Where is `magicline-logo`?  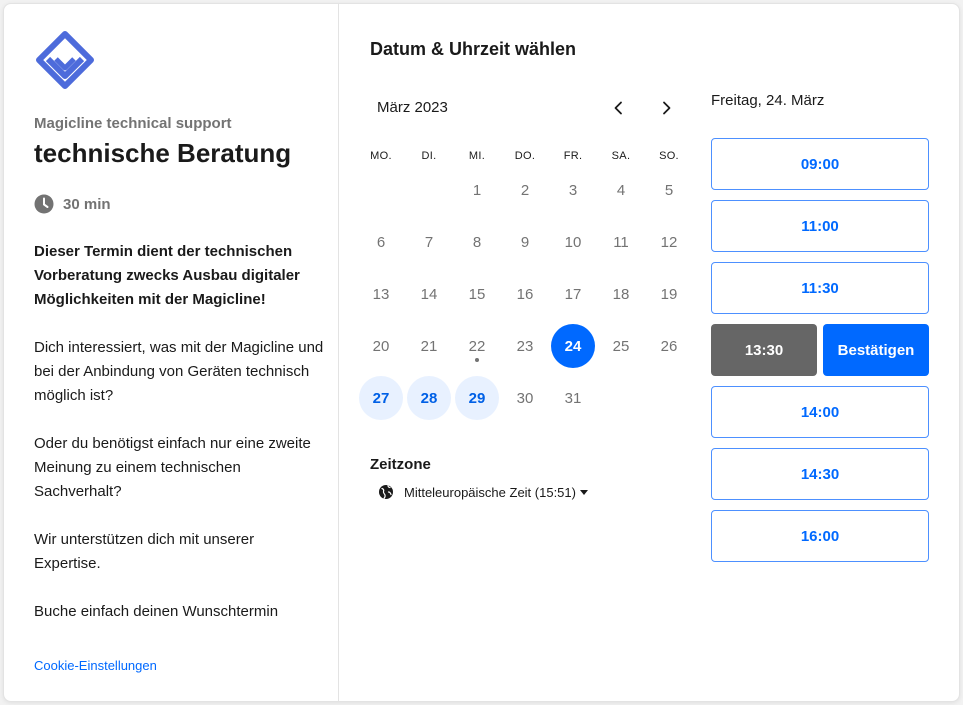 magicline-logo is located at coordinates (65, 60).